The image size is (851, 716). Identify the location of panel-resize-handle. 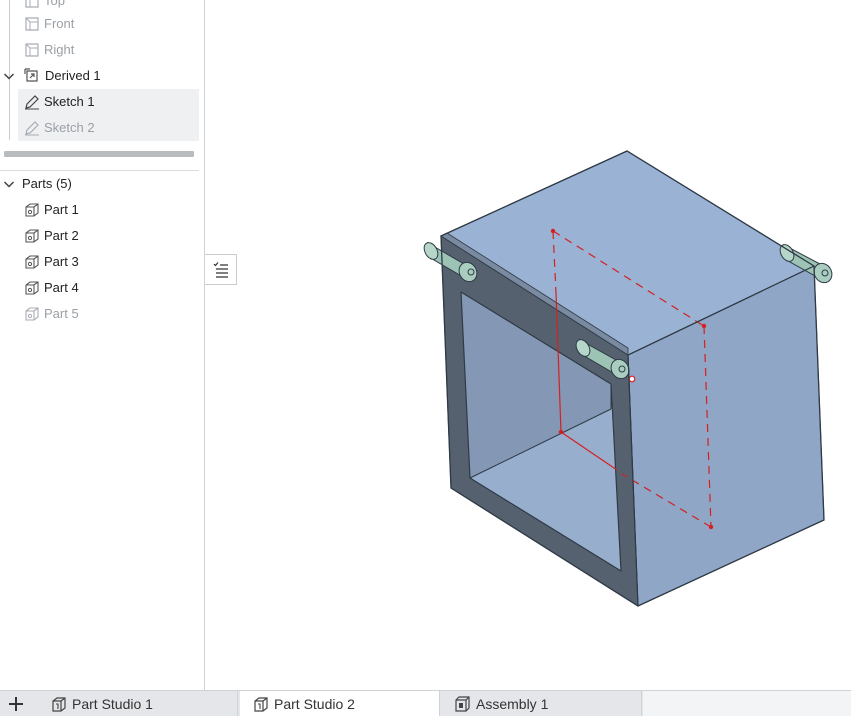
(99, 154).